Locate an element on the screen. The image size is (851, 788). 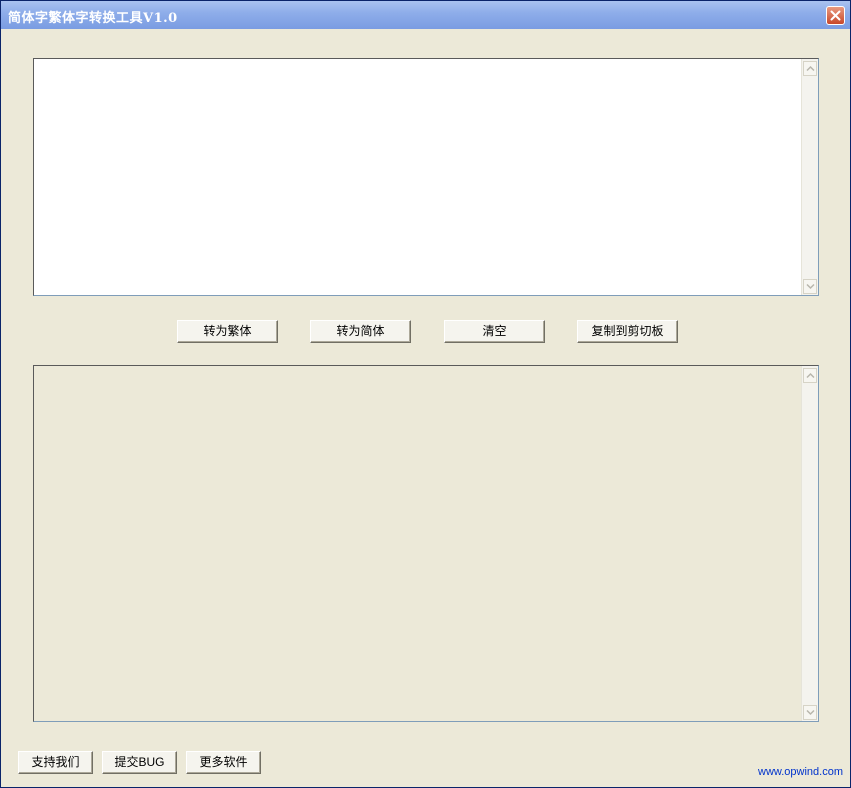
input-scroll-down-button is located at coordinates (810, 286).